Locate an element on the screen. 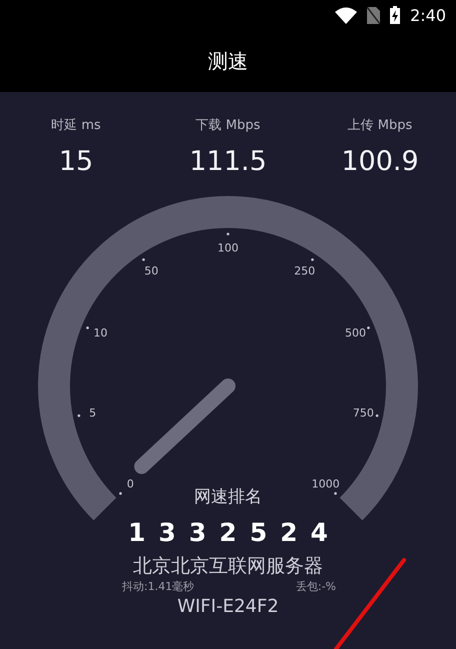 Image resolution: width=456 pixels, height=649 pixels. metric-value: 100.9 is located at coordinates (380, 161).